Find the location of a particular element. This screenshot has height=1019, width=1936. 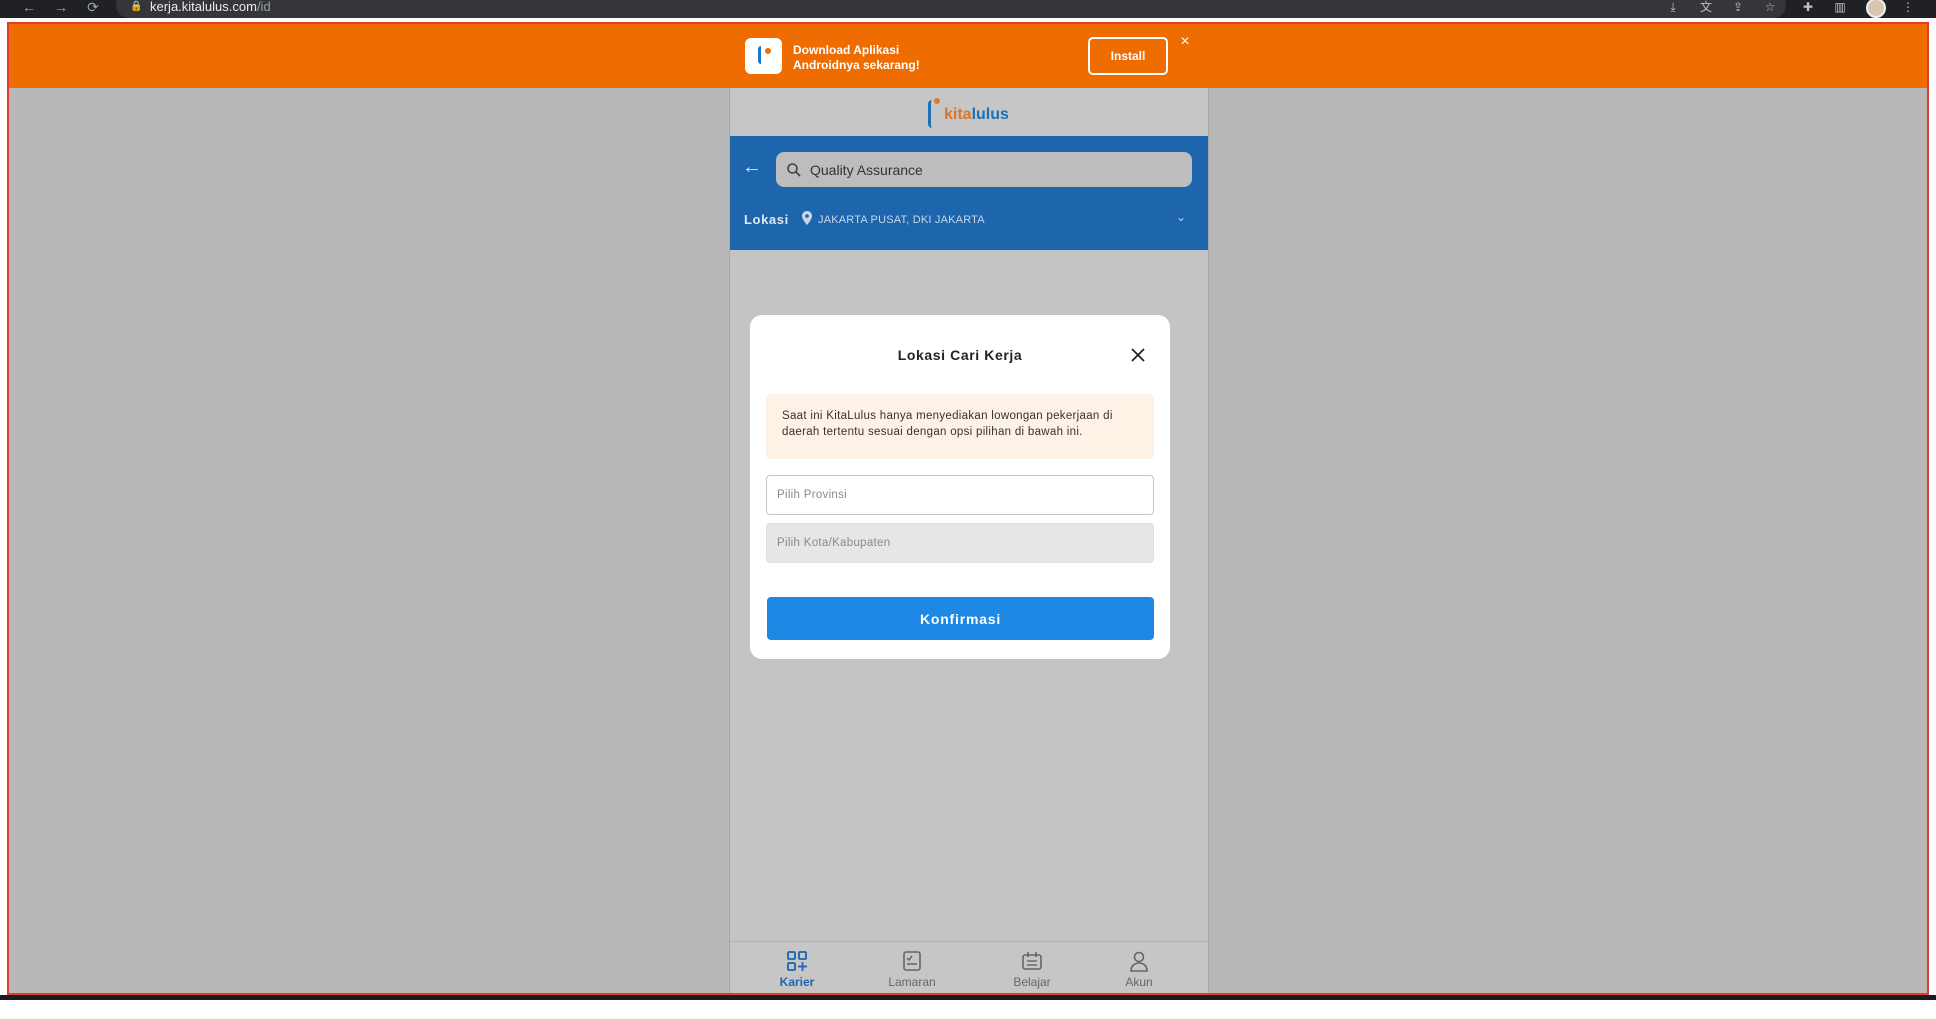

banner-close-icon: × is located at coordinates (1185, 42).